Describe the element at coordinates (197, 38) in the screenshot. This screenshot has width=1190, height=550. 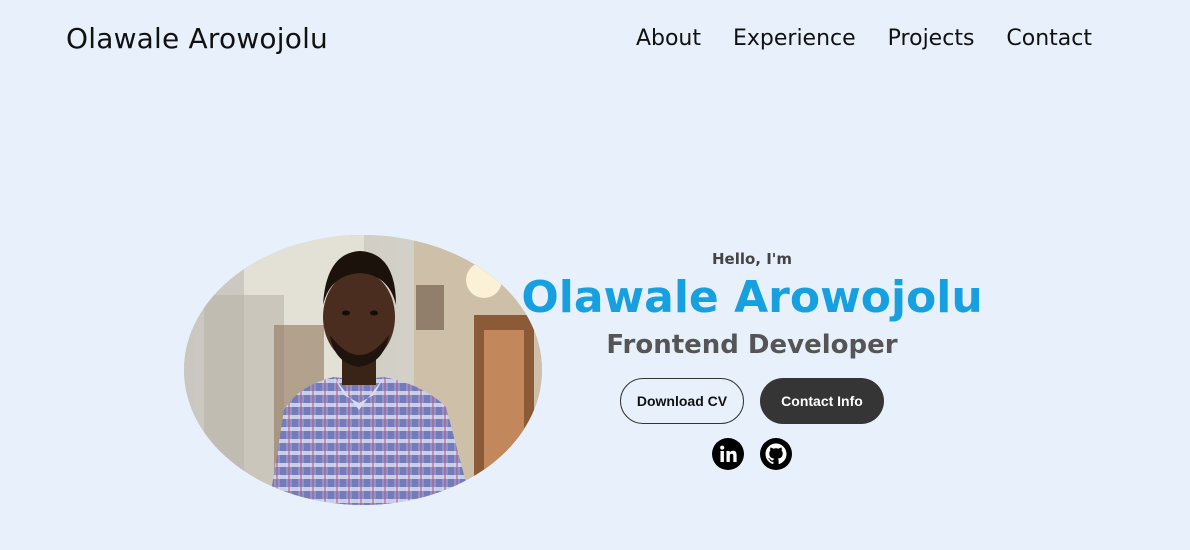
I see `logo: Olawale Arowojolu` at that location.